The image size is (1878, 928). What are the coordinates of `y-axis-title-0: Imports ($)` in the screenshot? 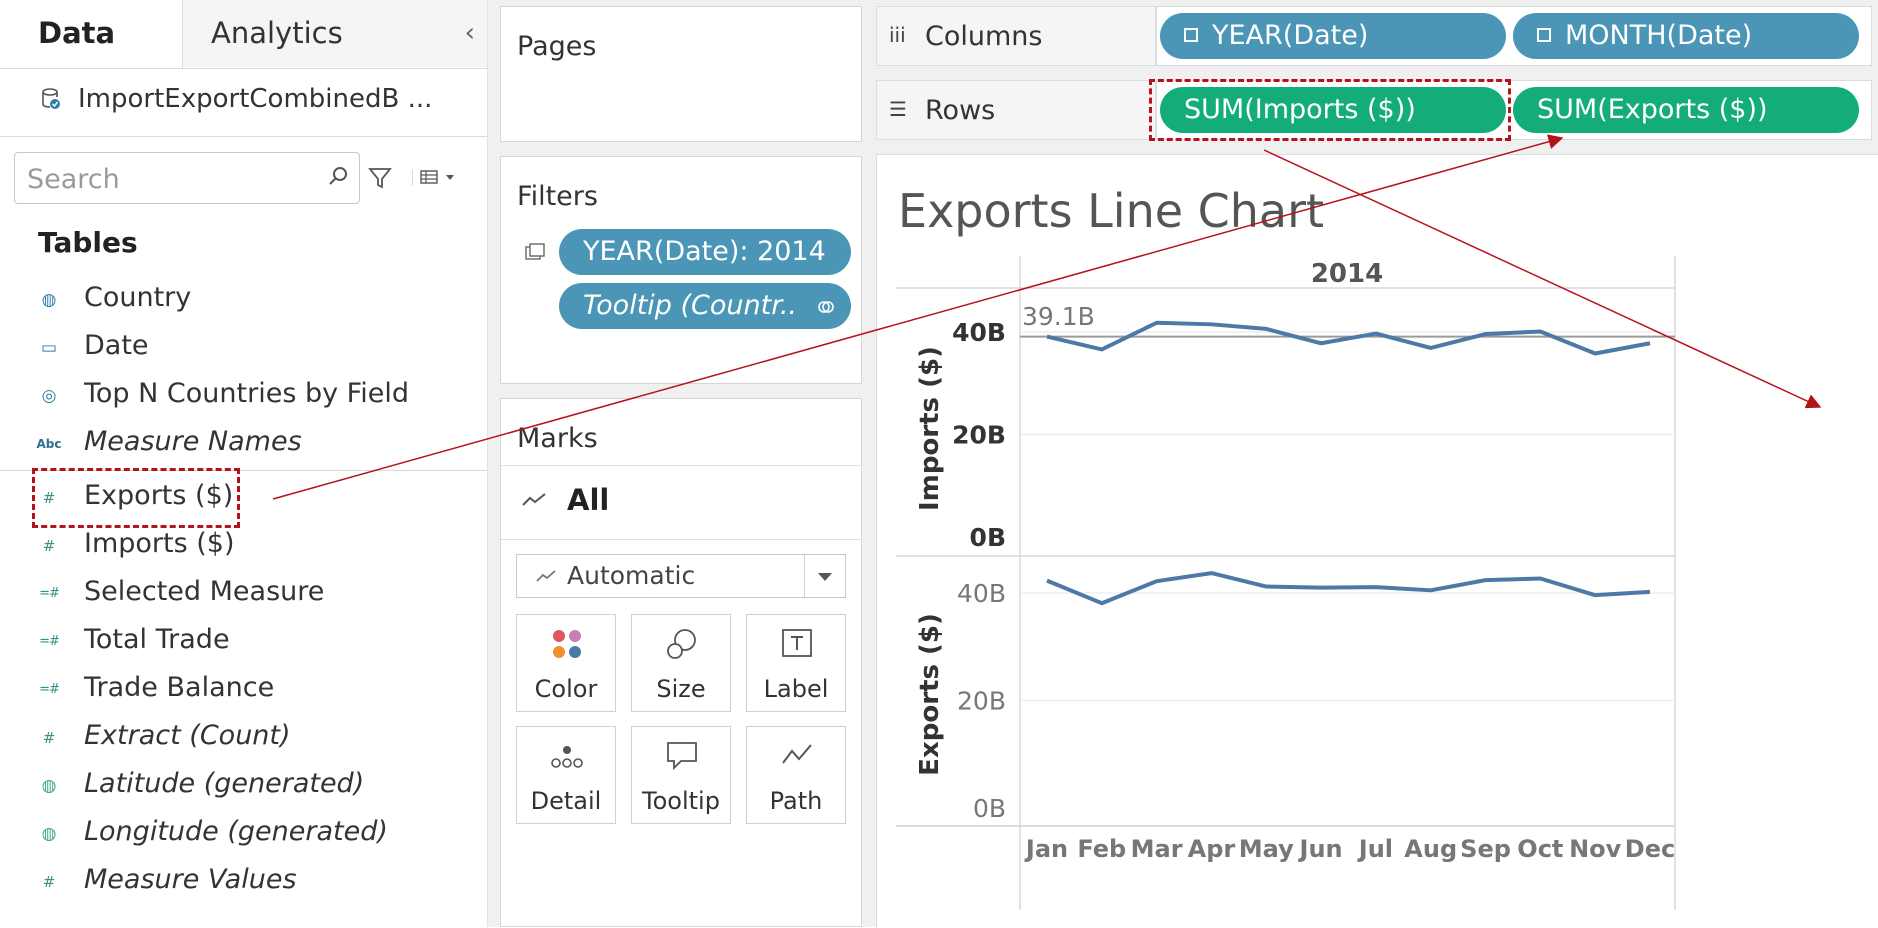 It's located at (930, 428).